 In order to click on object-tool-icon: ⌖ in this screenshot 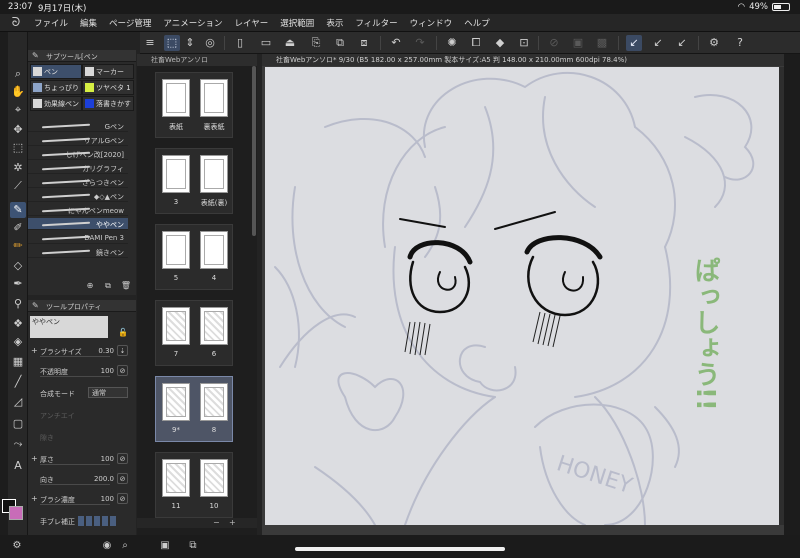, I will do `click(18, 110)`.